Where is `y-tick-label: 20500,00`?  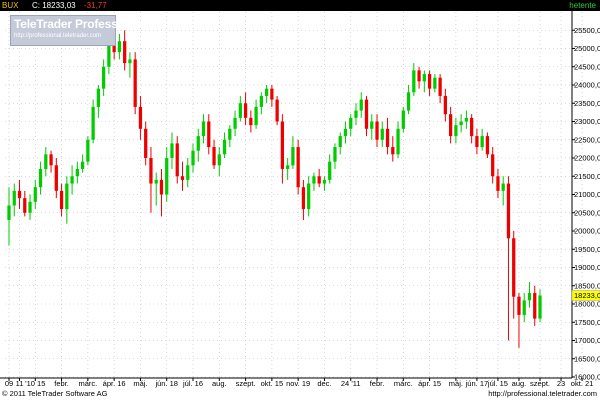
y-tick-label: 20500,00 is located at coordinates (587, 212).